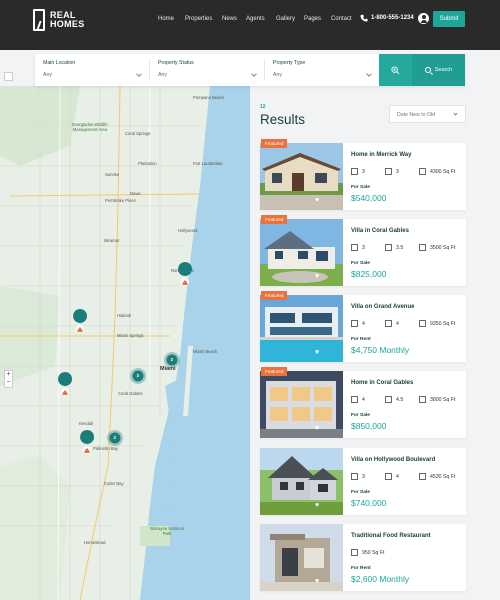  Describe the element at coordinates (393, 460) in the screenshot. I see `listing-title: Villa on Hollywood Boulevard` at that location.